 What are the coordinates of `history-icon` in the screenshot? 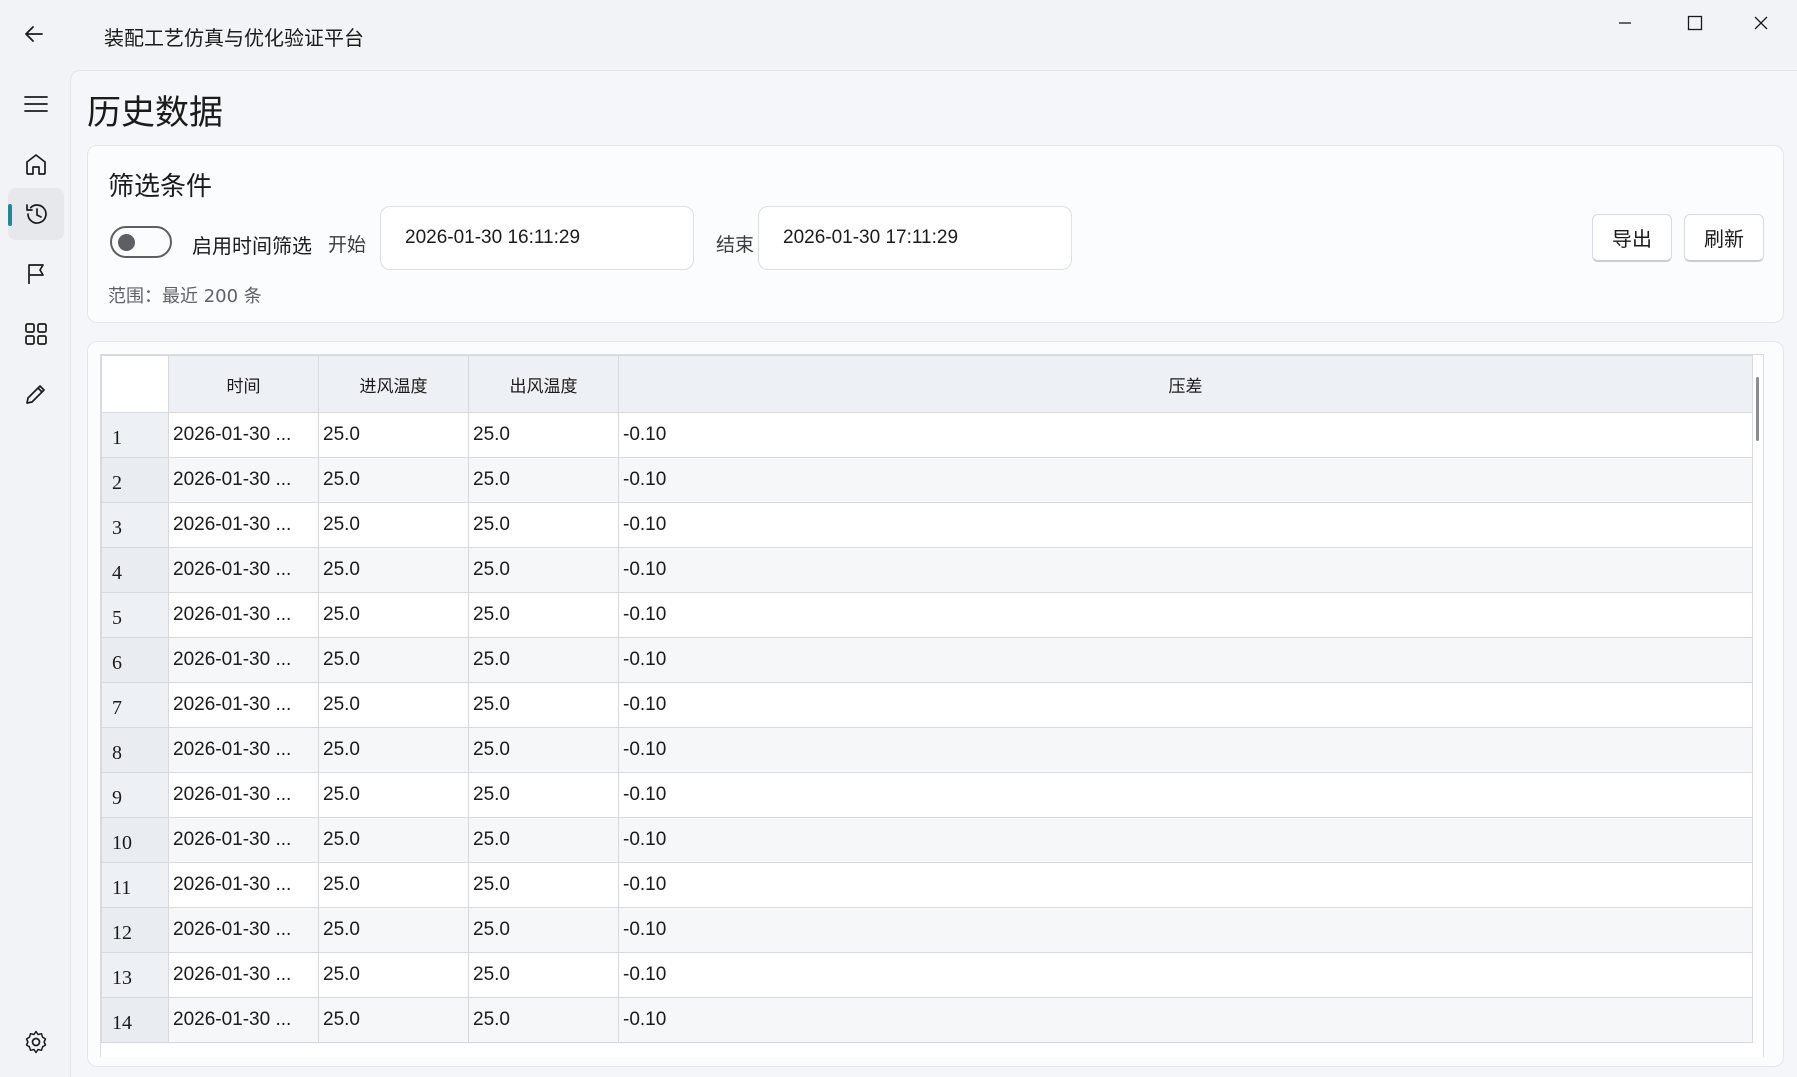 It's located at (36, 214).